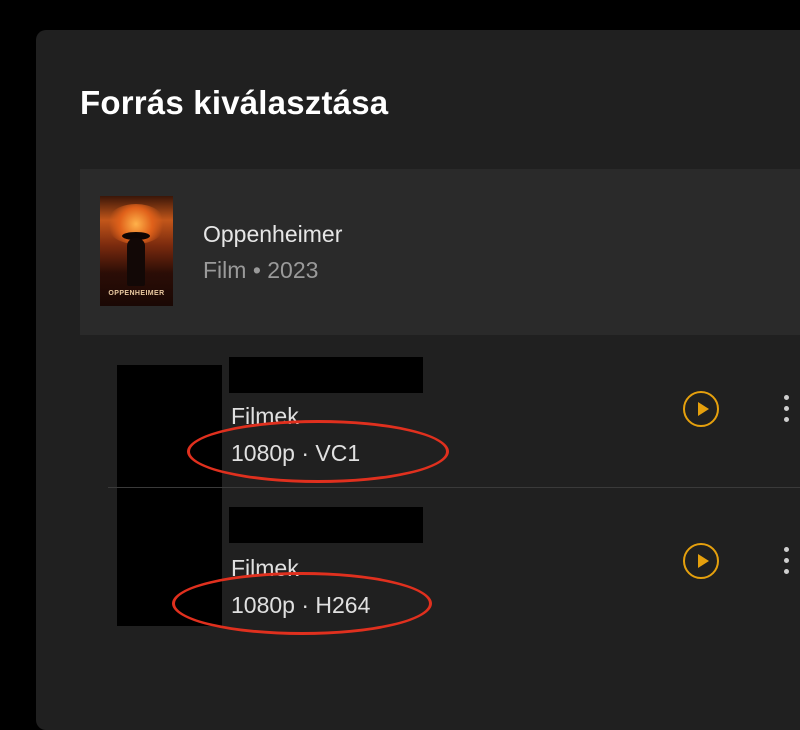  What do you see at coordinates (169, 495) in the screenshot?
I see `redacted-thumbnail` at bounding box center [169, 495].